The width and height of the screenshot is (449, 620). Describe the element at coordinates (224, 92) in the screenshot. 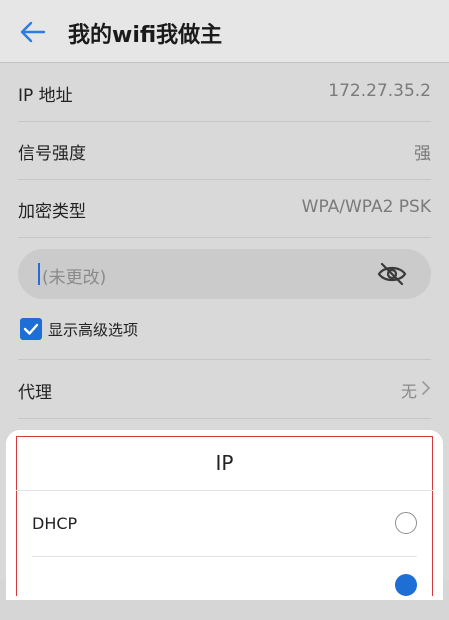

I see `ip-address-row: IP 地址 172.27.35.2` at that location.